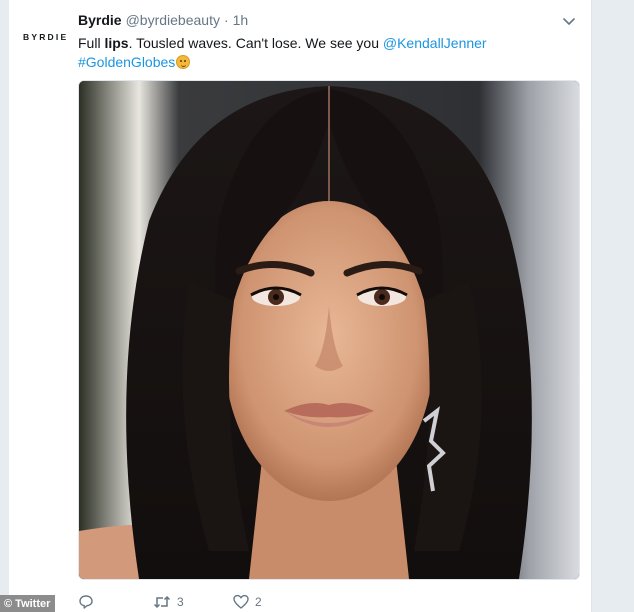 The width and height of the screenshot is (634, 612). I want to click on source-watermark: © Twitter, so click(28, 603).